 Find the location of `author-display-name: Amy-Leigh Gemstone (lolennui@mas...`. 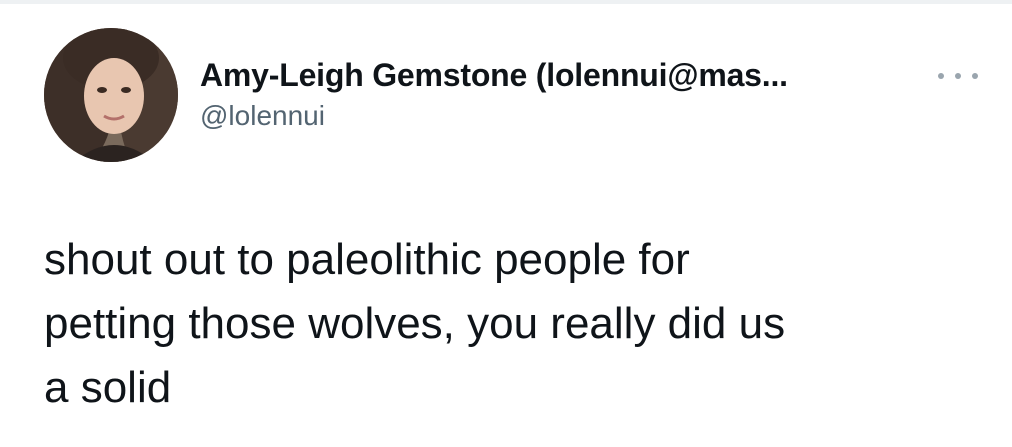

author-display-name: Amy-Leigh Gemstone (lolennui@mas... is located at coordinates (590, 75).